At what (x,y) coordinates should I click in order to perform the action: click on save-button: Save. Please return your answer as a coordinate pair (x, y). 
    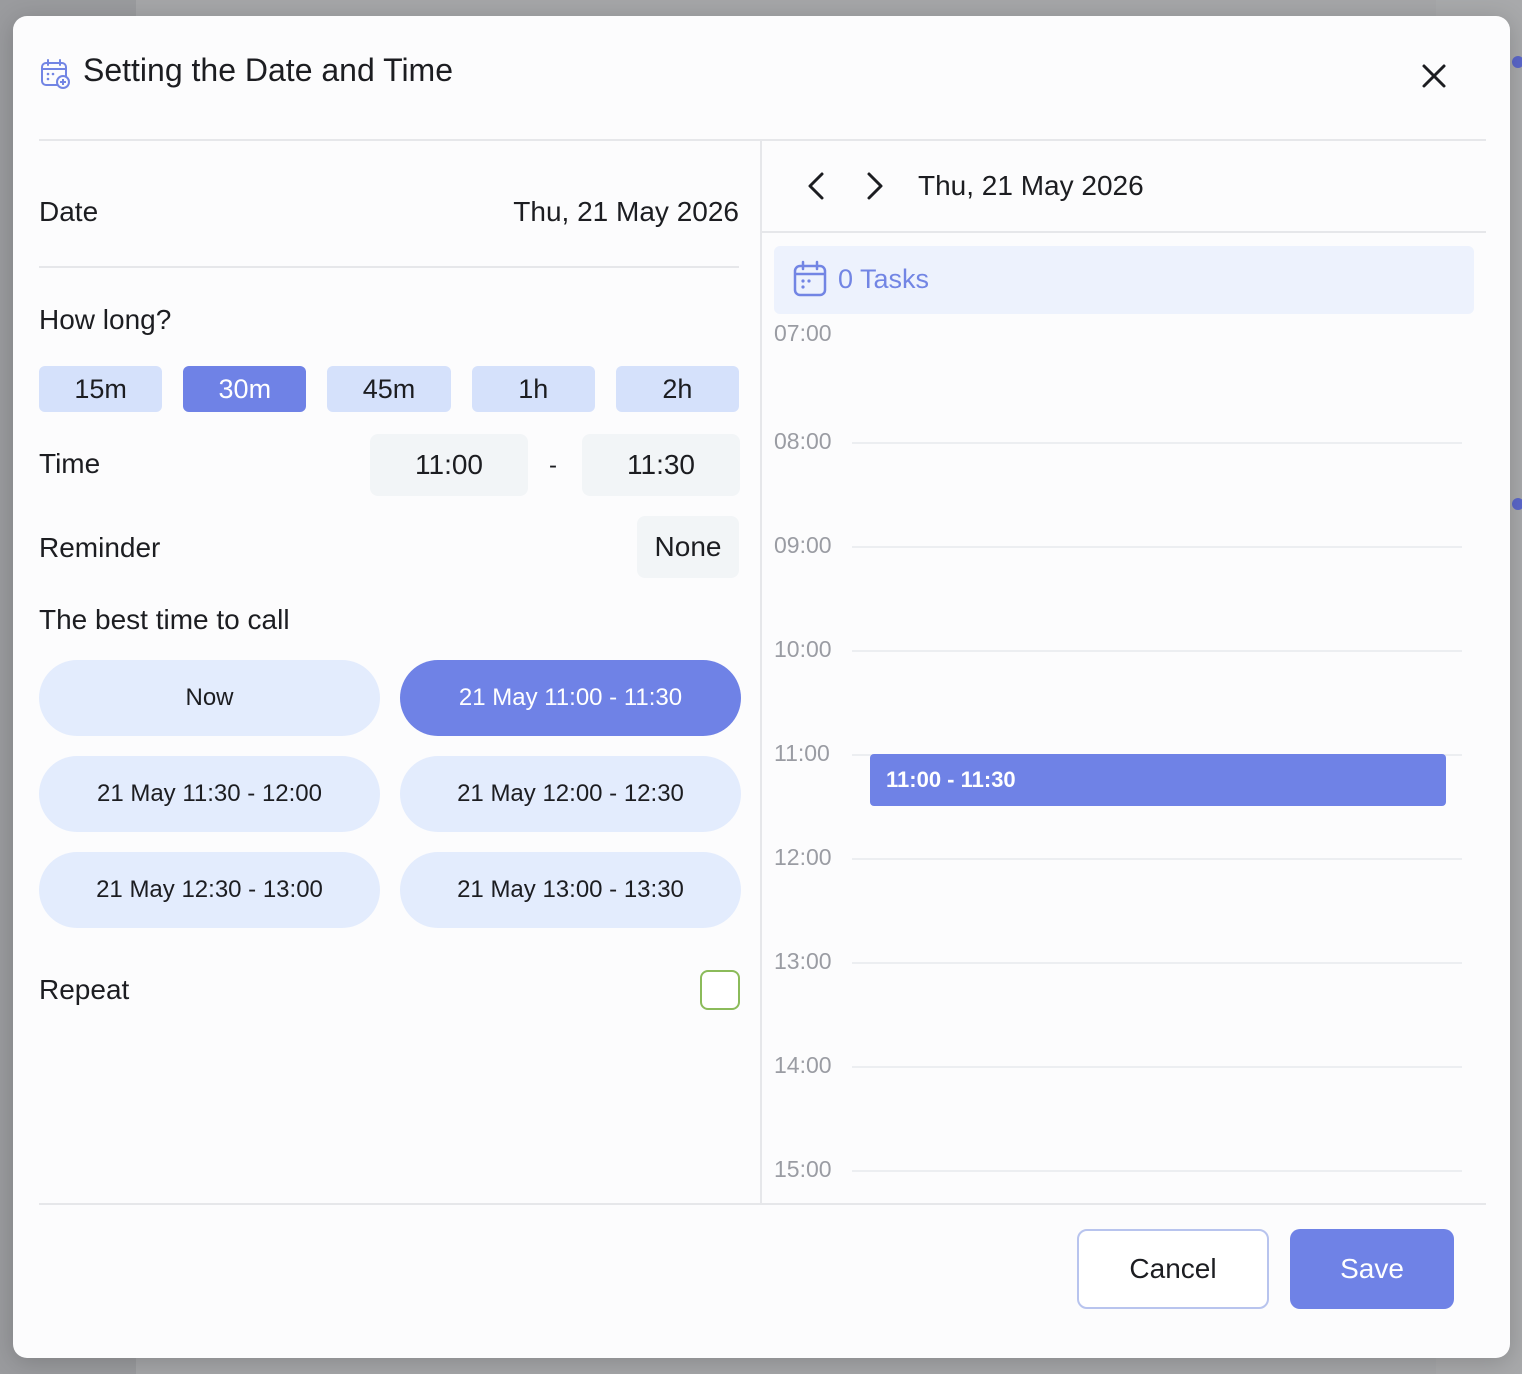
    Looking at the image, I should click on (1372, 1269).